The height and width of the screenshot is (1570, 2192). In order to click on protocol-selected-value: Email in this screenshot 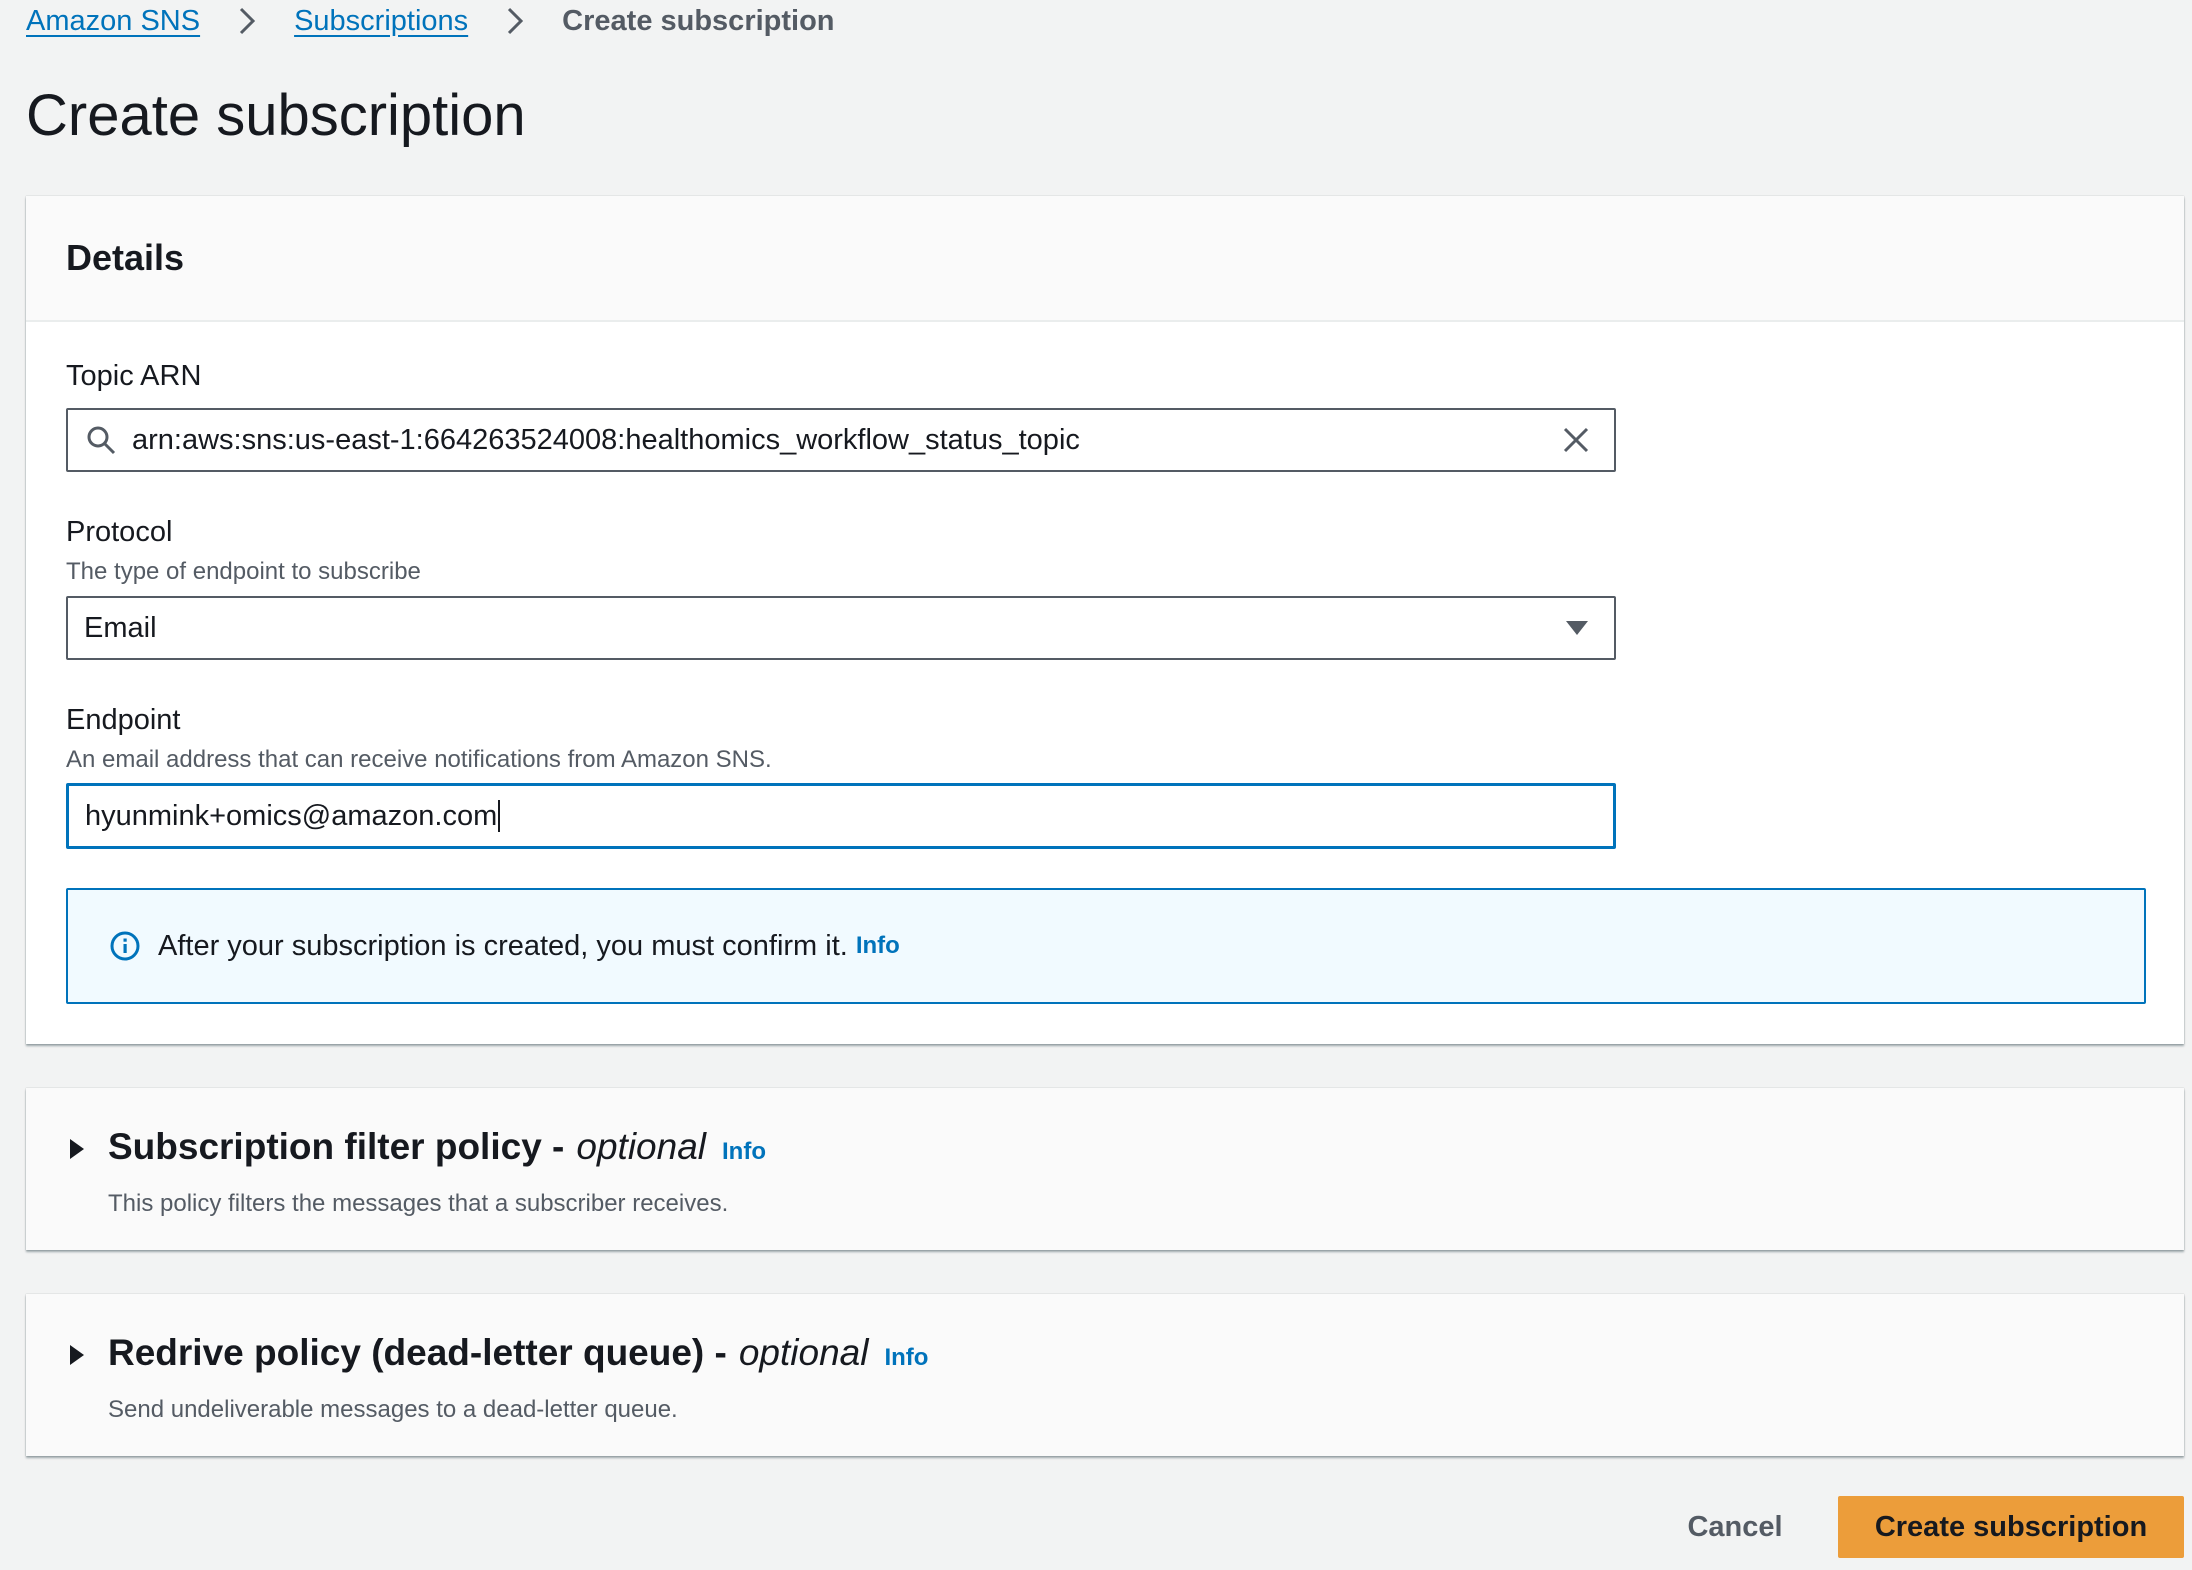, I will do `click(120, 627)`.